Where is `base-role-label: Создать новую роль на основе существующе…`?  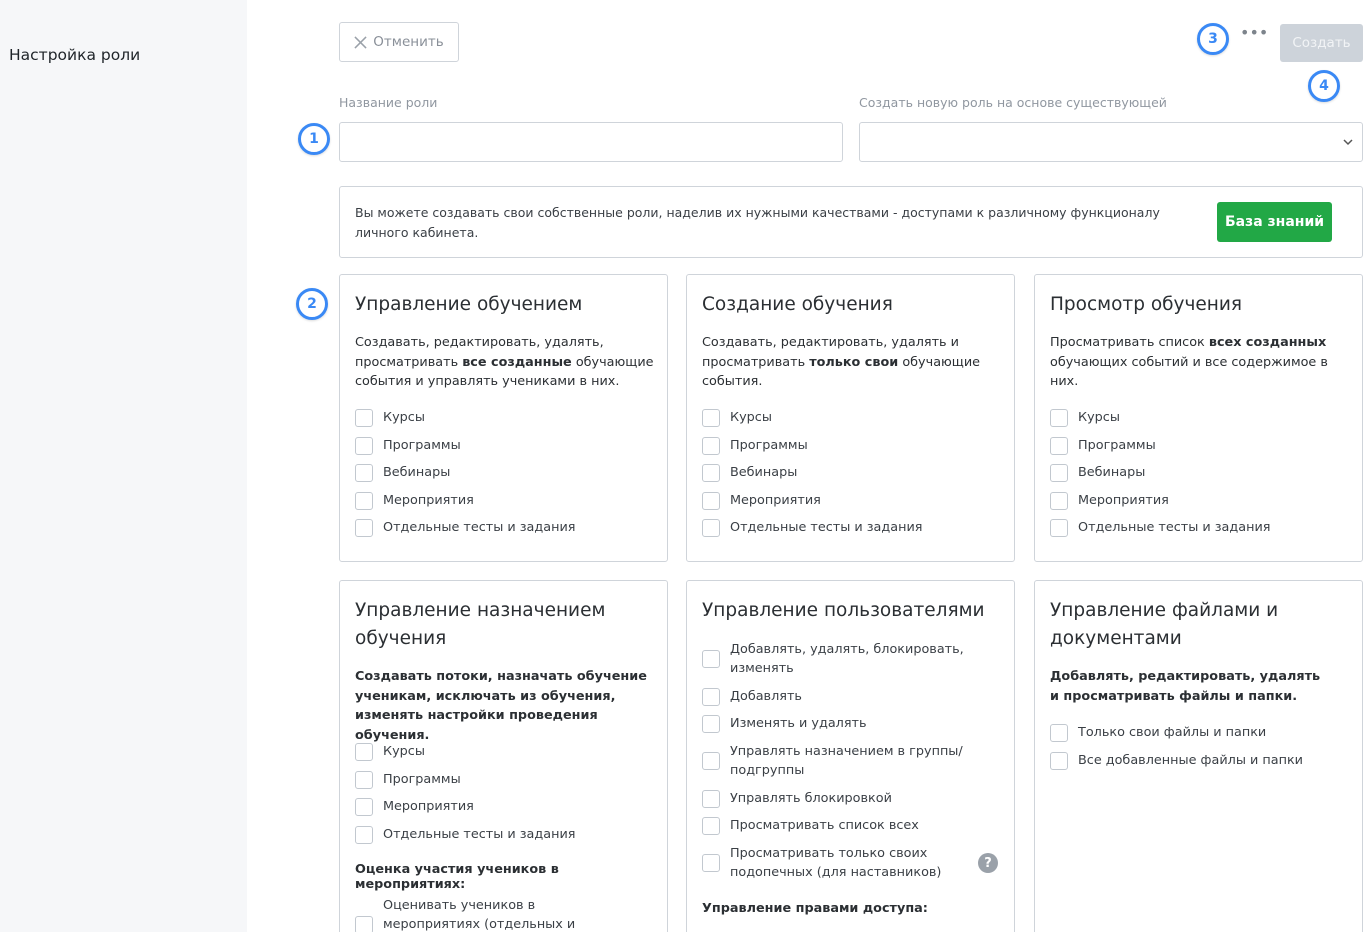 base-role-label: Создать новую роль на основе существующе… is located at coordinates (1013, 102).